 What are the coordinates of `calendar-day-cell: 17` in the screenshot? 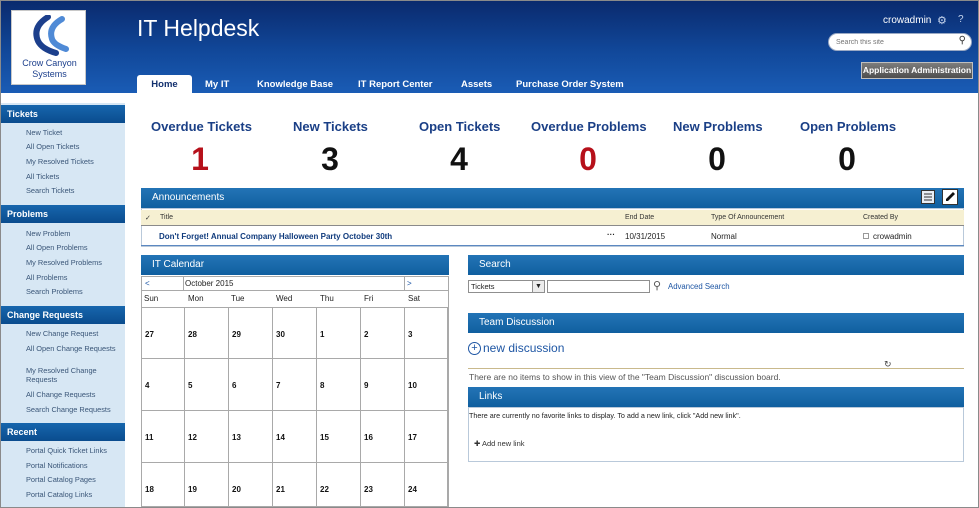 It's located at (426, 437).